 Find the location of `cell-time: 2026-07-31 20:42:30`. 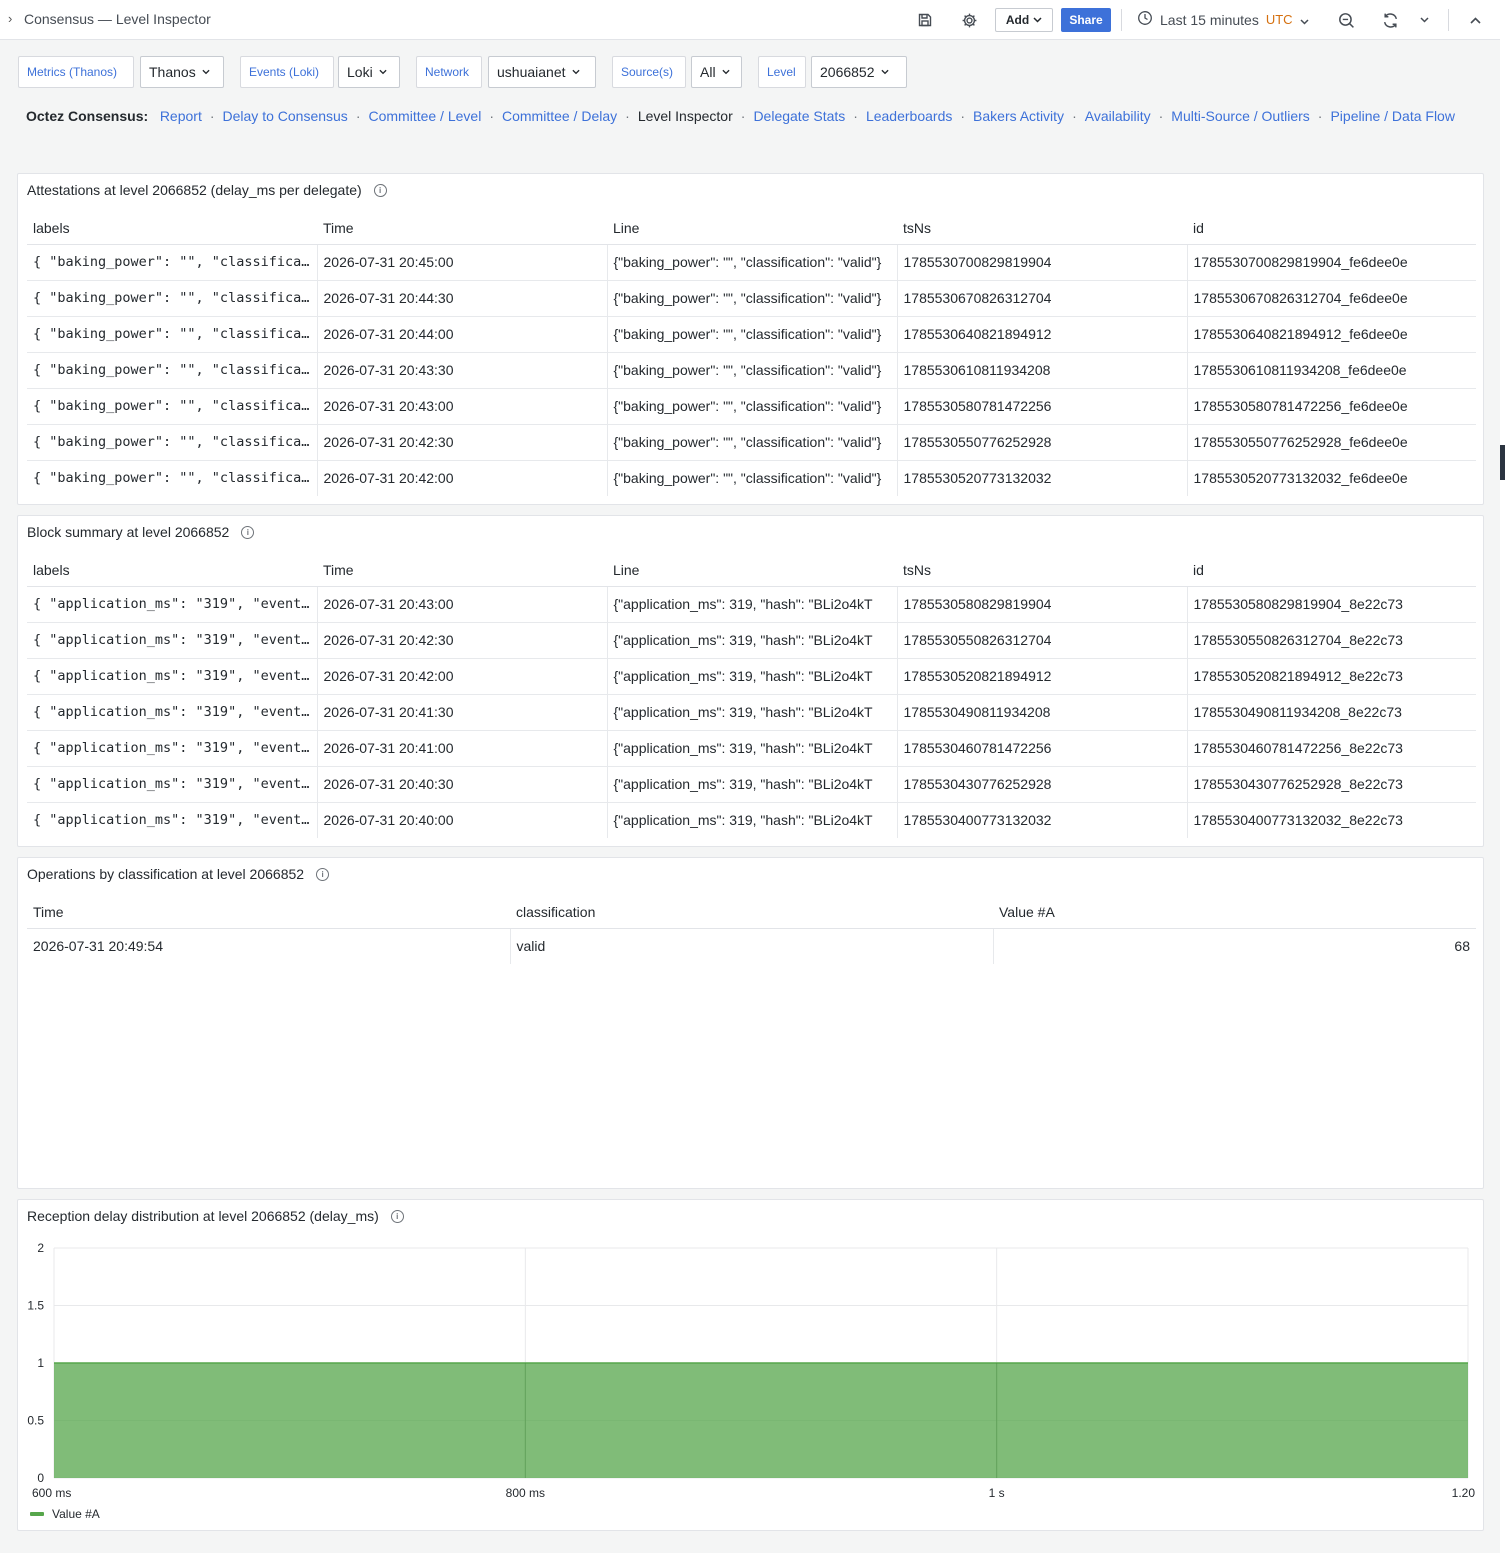

cell-time: 2026-07-31 20:42:30 is located at coordinates (461, 640).